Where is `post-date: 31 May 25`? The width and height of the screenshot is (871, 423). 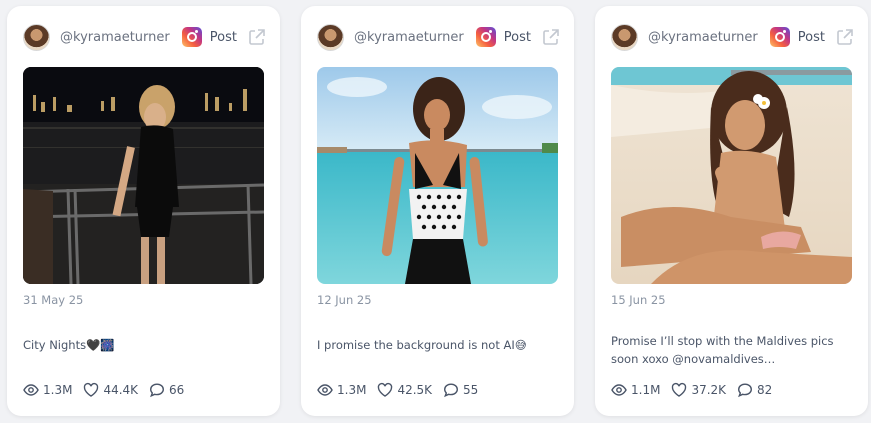
post-date: 31 May 25 is located at coordinates (53, 300).